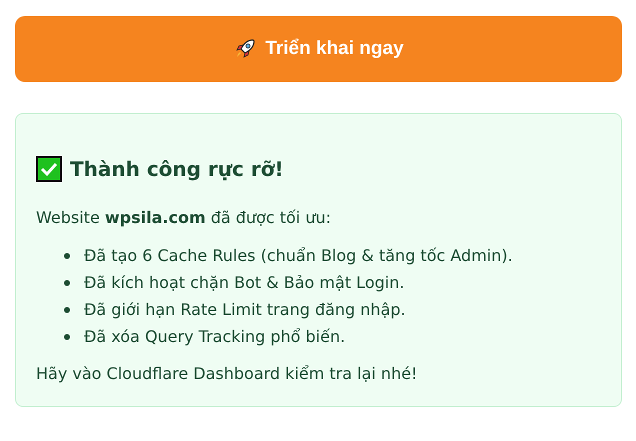 This screenshot has height=441, width=636. Describe the element at coordinates (215, 337) in the screenshot. I see `list-item: Đã xóa Query Tracking phổ biến.` at that location.